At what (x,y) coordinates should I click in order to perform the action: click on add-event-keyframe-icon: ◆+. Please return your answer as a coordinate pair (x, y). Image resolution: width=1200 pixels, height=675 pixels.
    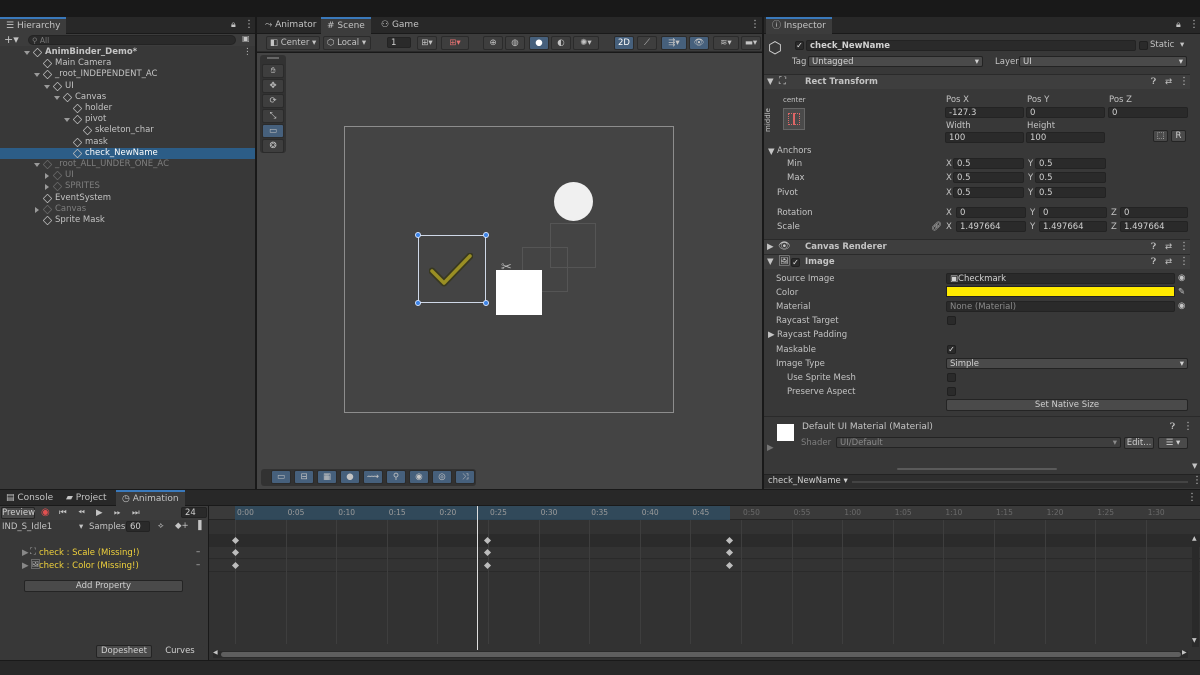
    Looking at the image, I should click on (182, 526).